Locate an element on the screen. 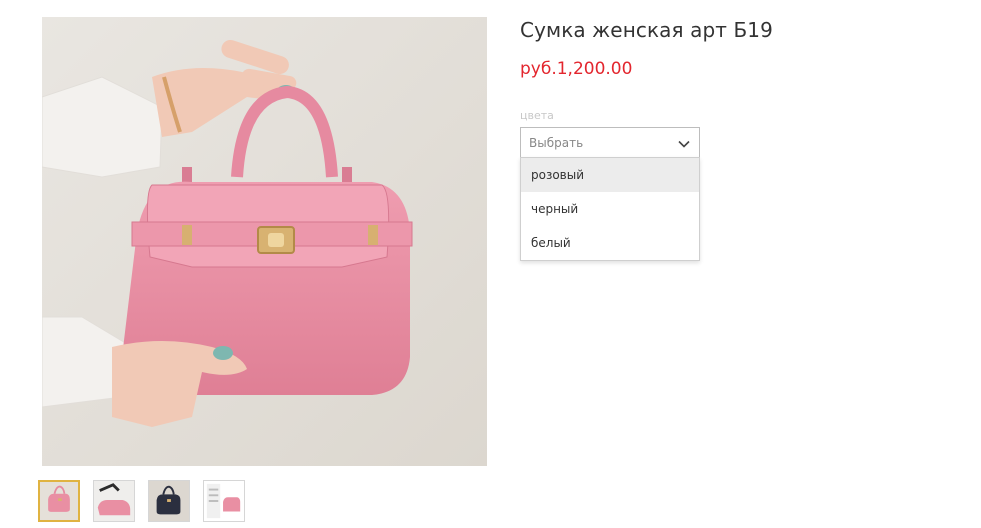 Image resolution: width=981 pixels, height=528 pixels. color-option-black: черный is located at coordinates (610, 209).